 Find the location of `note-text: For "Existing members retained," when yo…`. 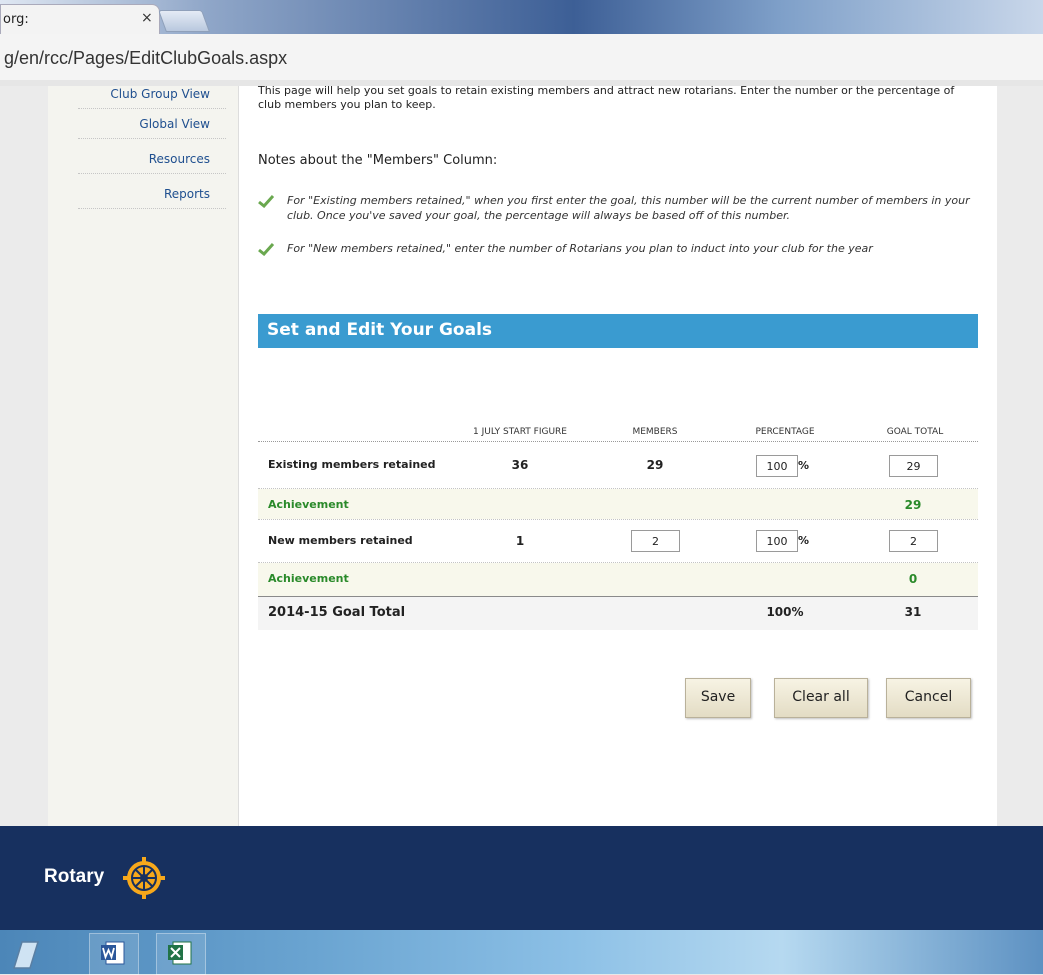

note-text: For "Existing members retained," when yo… is located at coordinates (628, 208).